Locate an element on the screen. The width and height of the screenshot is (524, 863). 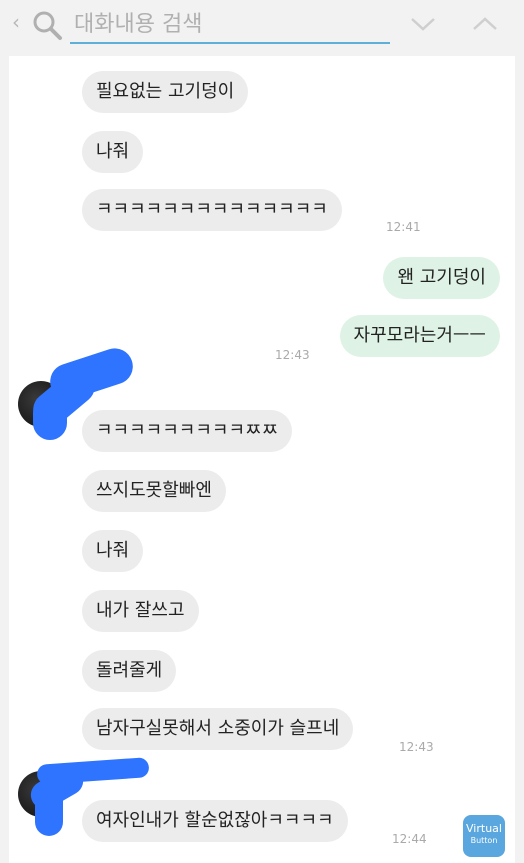
message-bubble-incoming: 쓰지도못할빠엔 is located at coordinates (154, 491).